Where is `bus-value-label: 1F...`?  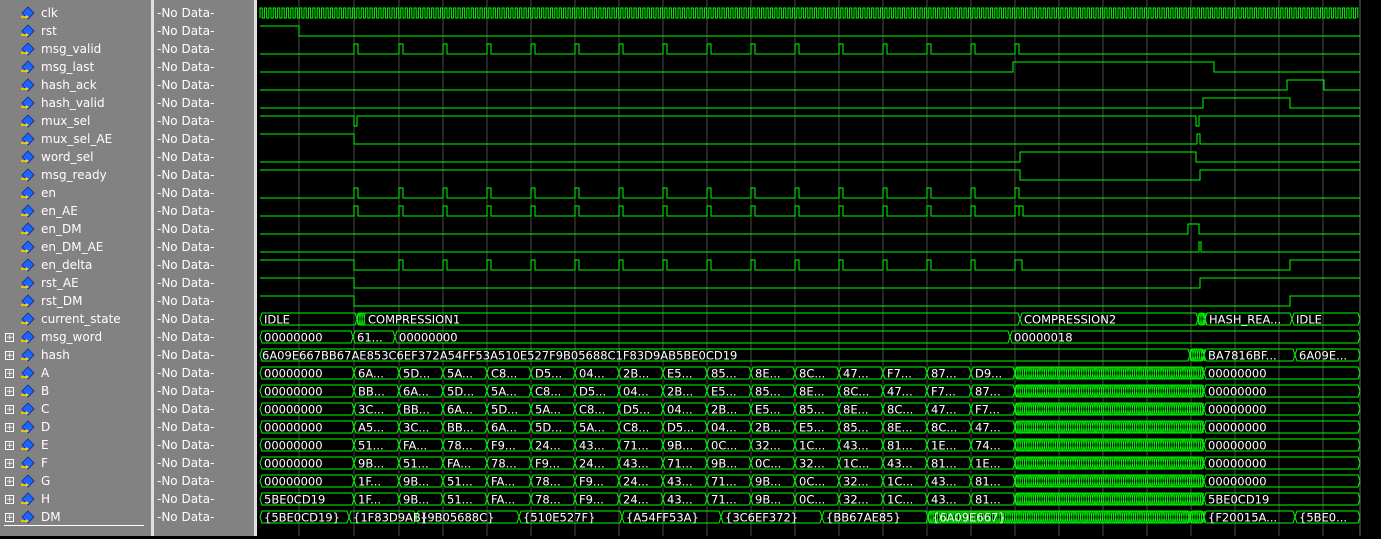
bus-value-label: 1F... is located at coordinates (369, 482).